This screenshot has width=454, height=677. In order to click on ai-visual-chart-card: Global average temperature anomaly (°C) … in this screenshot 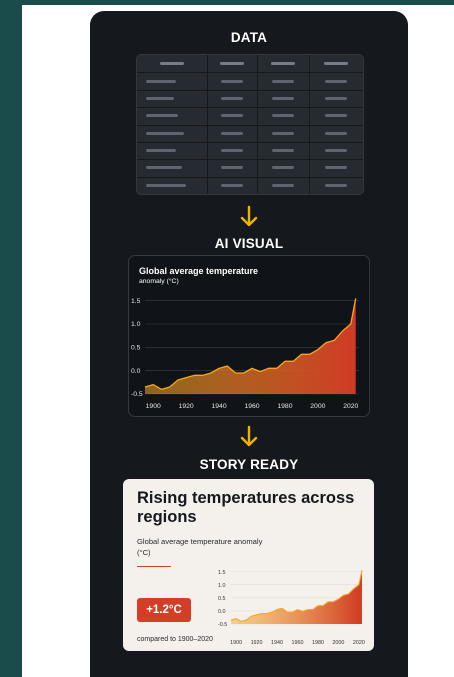, I will do `click(249, 336)`.